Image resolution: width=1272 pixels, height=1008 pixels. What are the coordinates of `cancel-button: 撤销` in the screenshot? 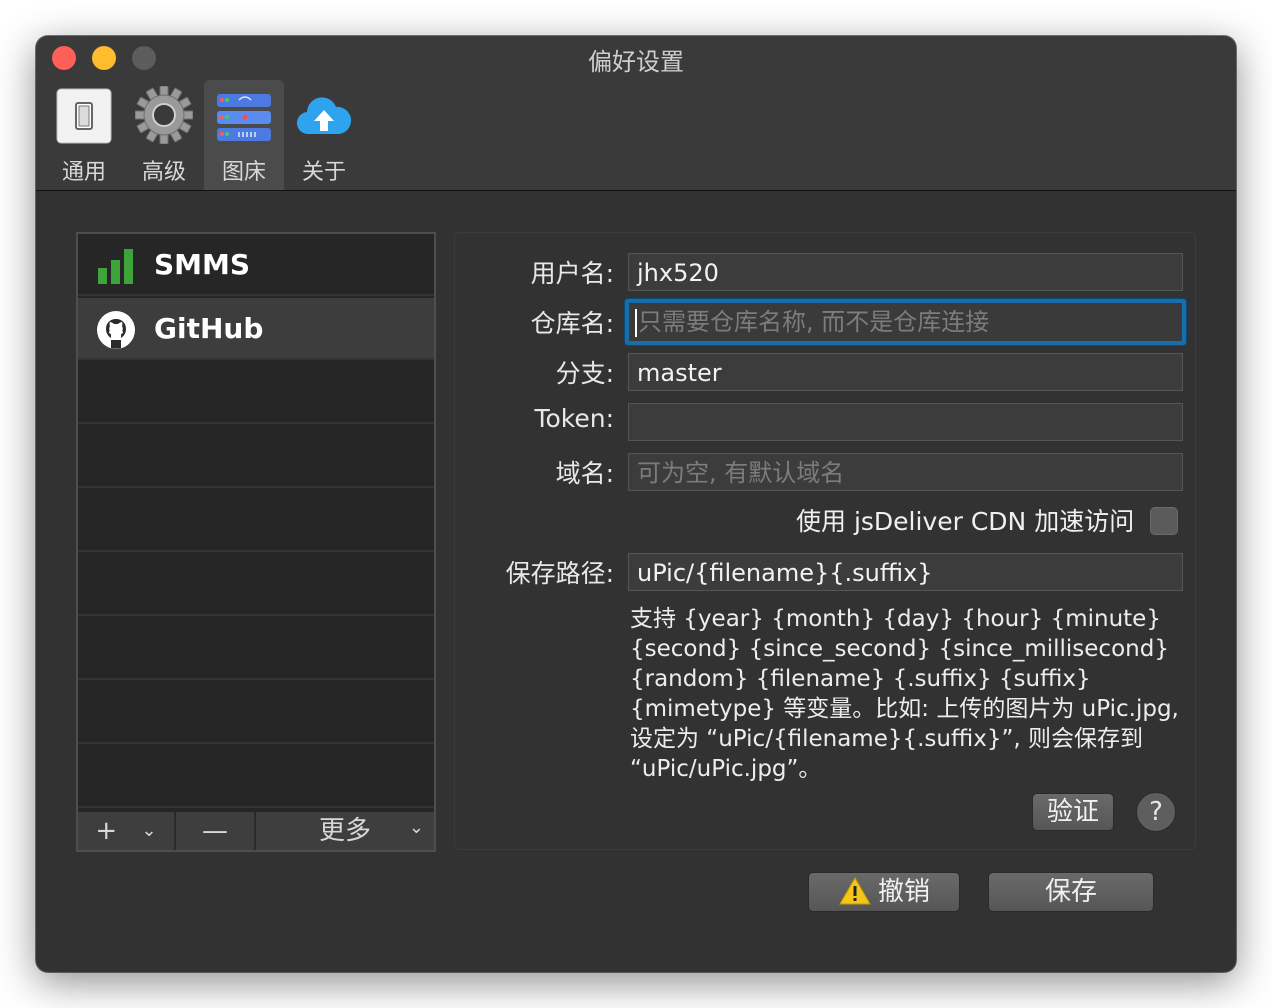 It's located at (884, 892).